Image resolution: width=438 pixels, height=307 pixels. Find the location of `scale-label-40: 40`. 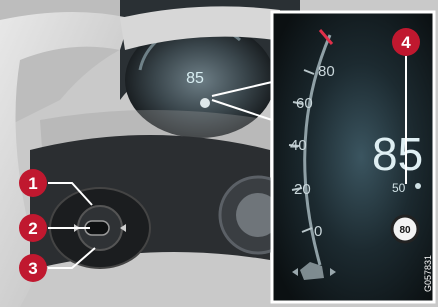

scale-label-40: 40 is located at coordinates (298, 145).